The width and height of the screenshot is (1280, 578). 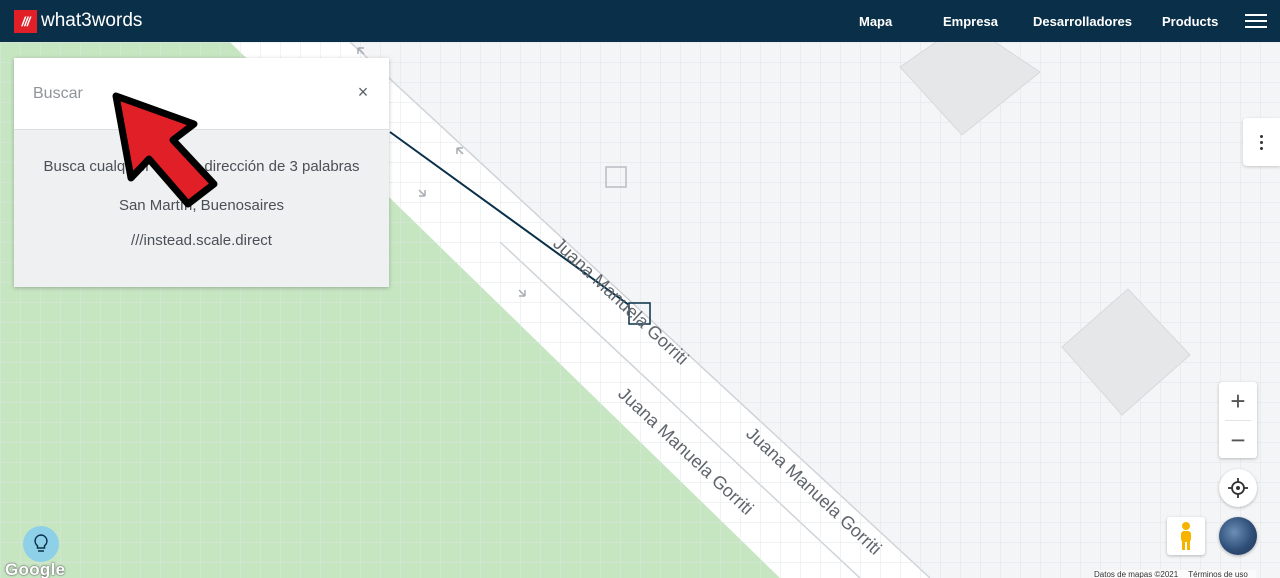 What do you see at coordinates (363, 92) in the screenshot?
I see `close-icon: ×` at bounding box center [363, 92].